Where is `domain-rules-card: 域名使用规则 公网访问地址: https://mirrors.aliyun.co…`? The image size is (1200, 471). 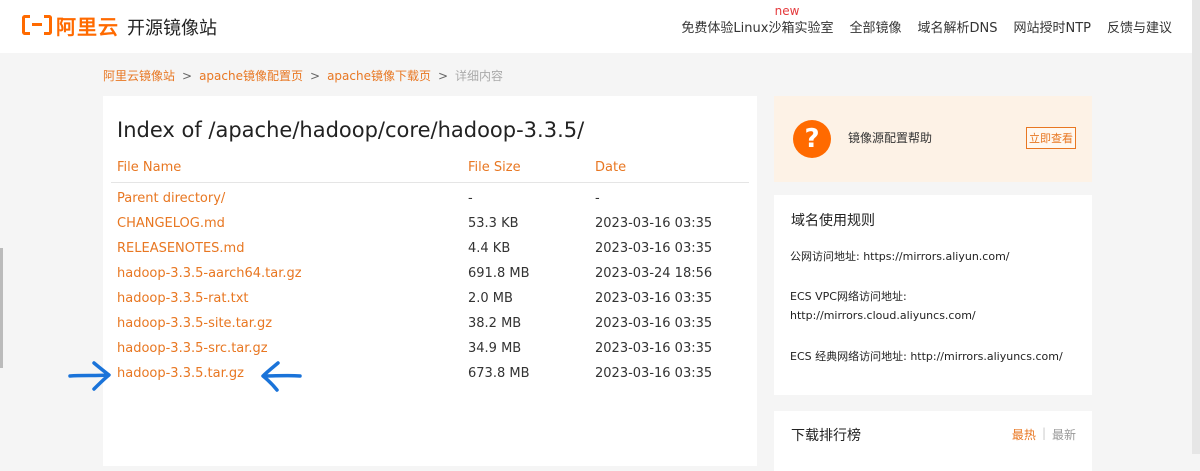
domain-rules-card: 域名使用规则 公网访问地址: https://mirrors.aliyun.co… is located at coordinates (933, 295).